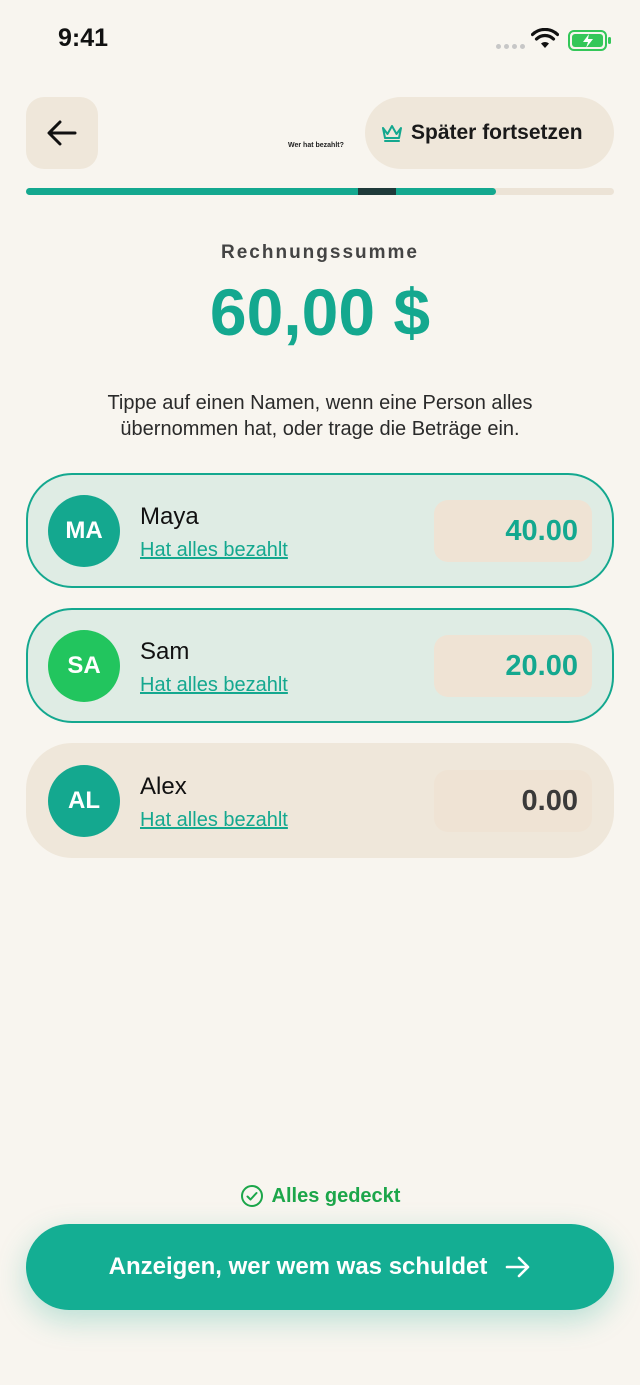 This screenshot has width=640, height=1385. Describe the element at coordinates (84, 666) in the screenshot. I see `avatar: SA` at that location.